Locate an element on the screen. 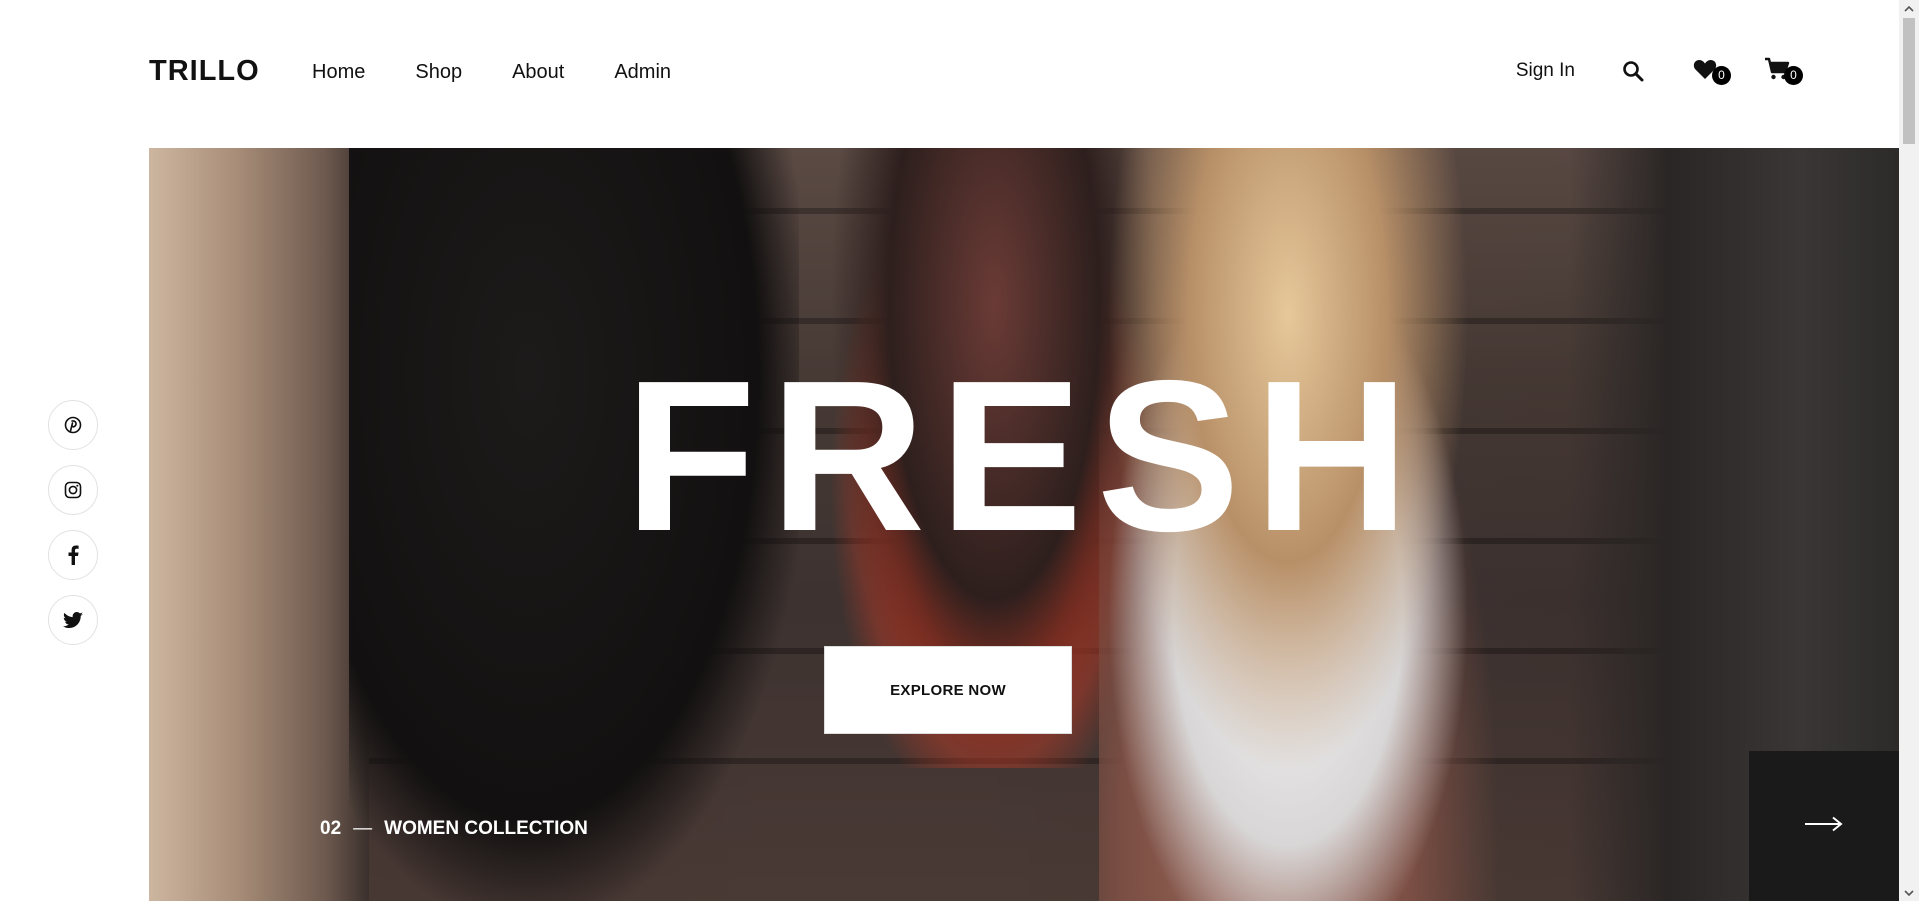  next-slide-button is located at coordinates (1824, 826).